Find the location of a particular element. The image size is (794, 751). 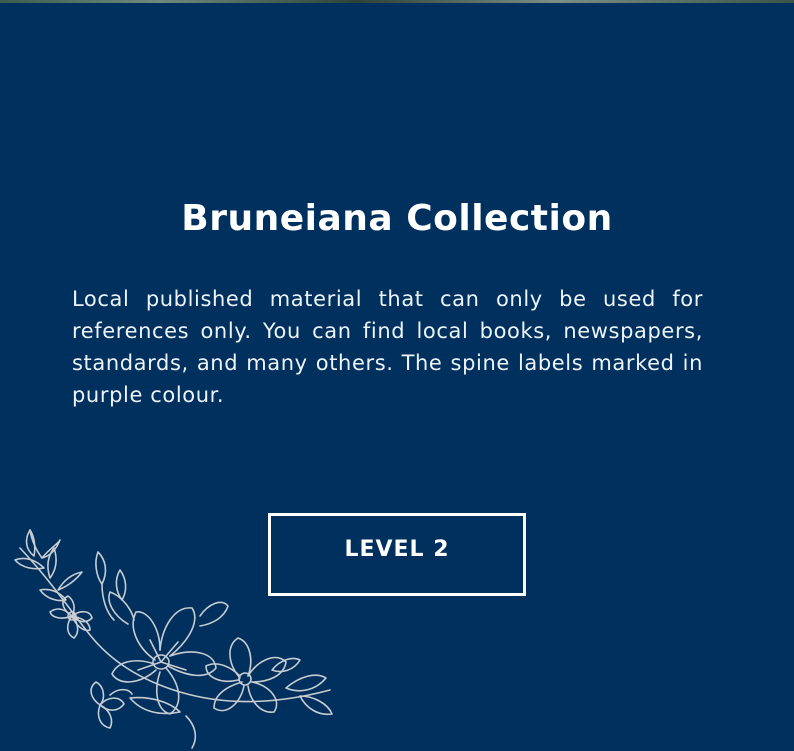

floral-line-art-icon is located at coordinates (173, 639).